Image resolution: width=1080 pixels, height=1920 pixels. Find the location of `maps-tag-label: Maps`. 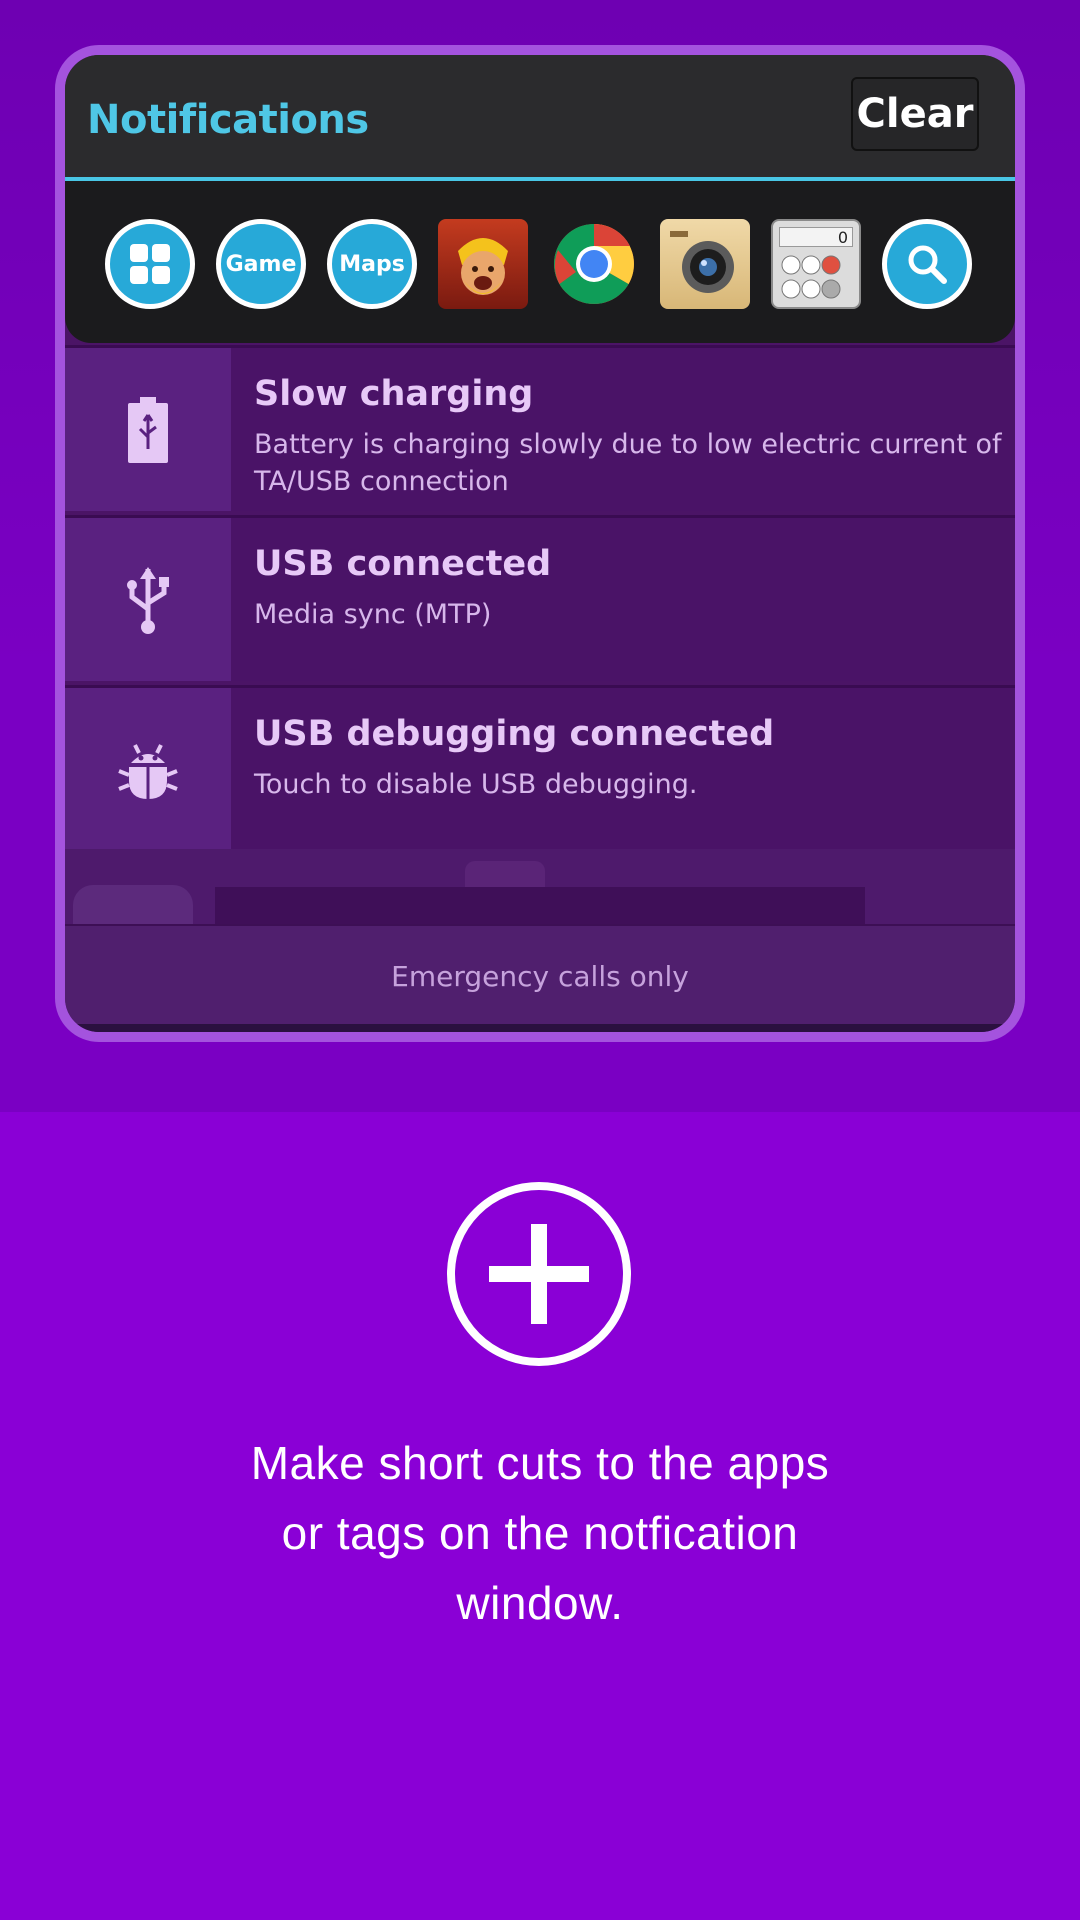

maps-tag-label: Maps is located at coordinates (372, 264).